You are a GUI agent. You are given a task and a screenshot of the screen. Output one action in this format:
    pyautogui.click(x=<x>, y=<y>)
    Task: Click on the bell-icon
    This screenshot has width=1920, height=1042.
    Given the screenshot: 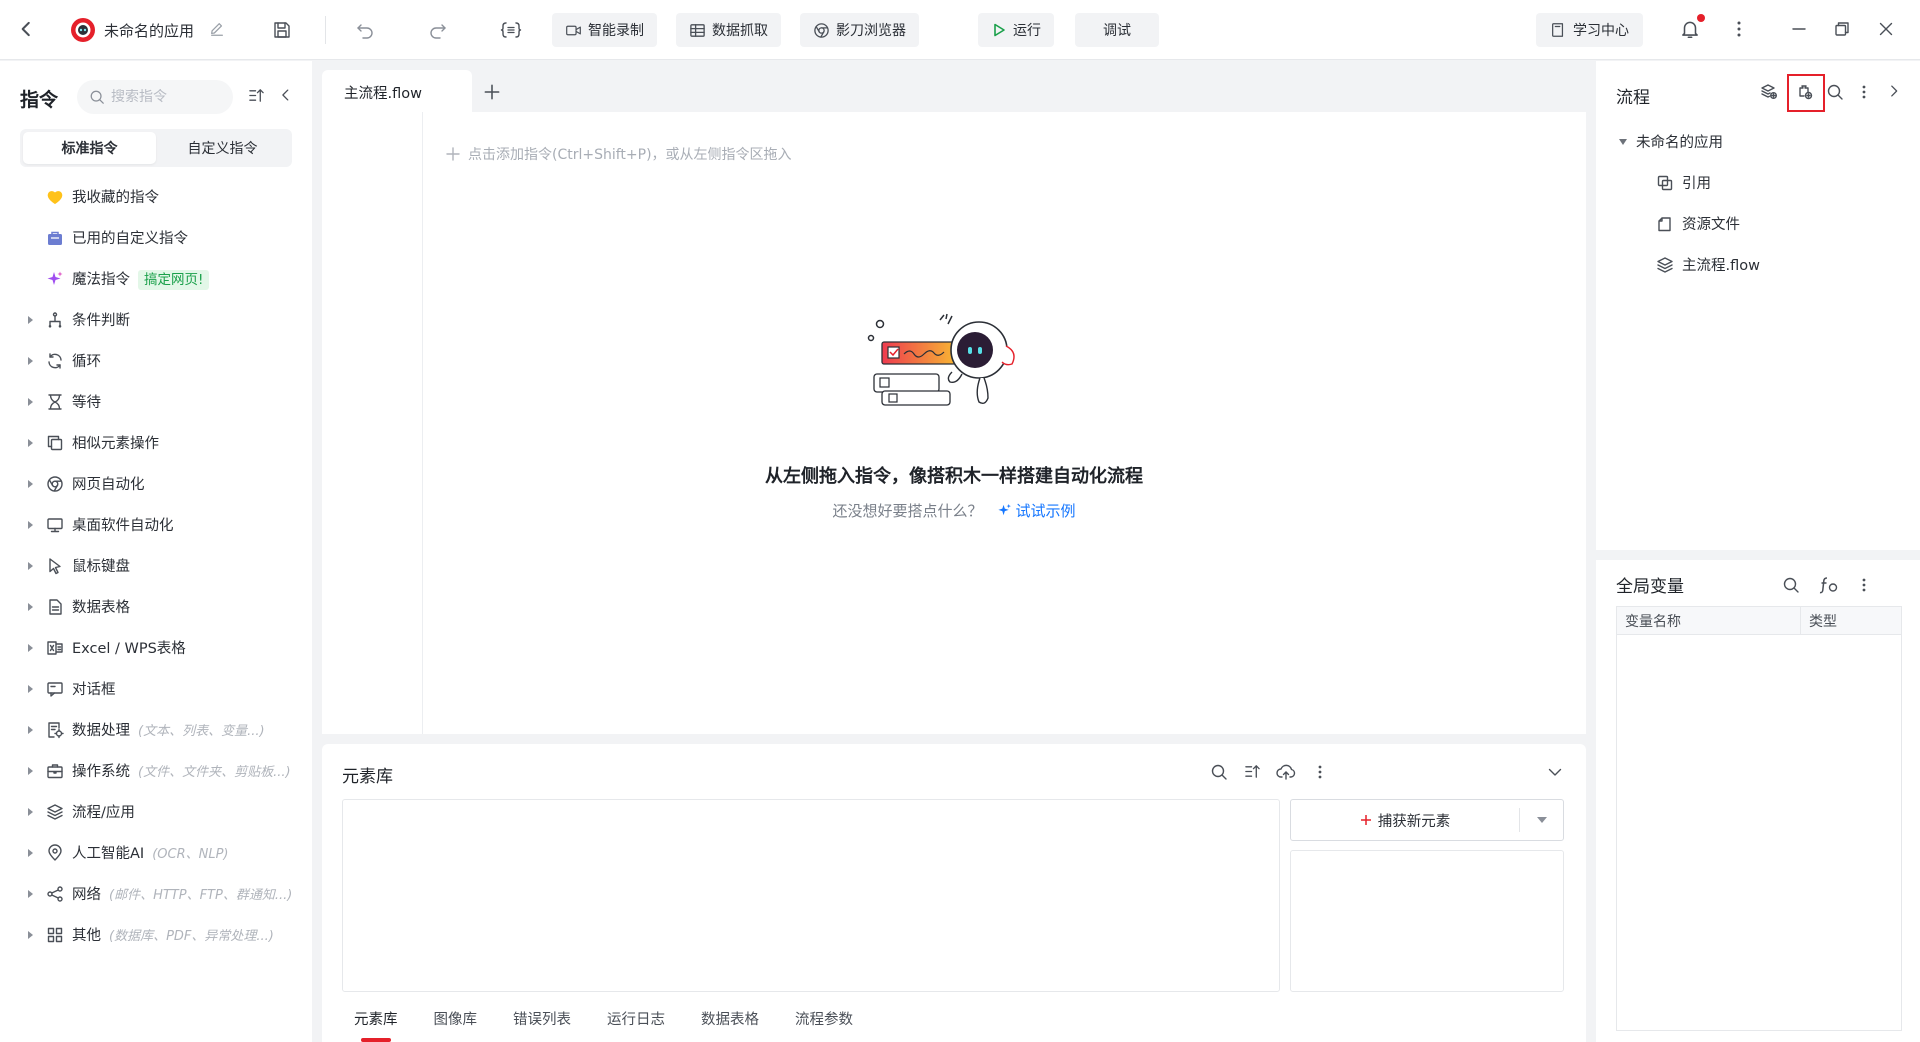 What is the action you would take?
    pyautogui.click(x=1690, y=29)
    